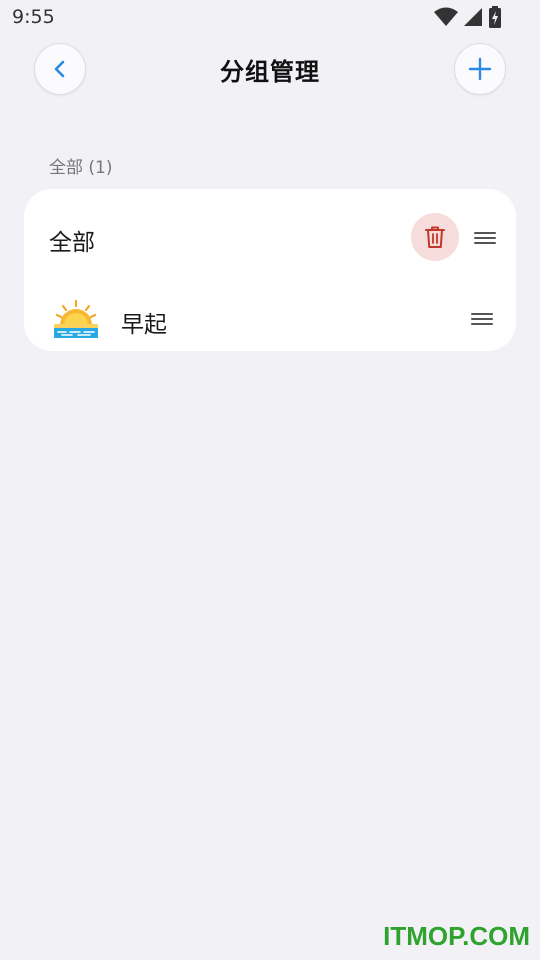 This screenshot has width=540, height=960. What do you see at coordinates (495, 17) in the screenshot?
I see `battery-charging-icon` at bounding box center [495, 17].